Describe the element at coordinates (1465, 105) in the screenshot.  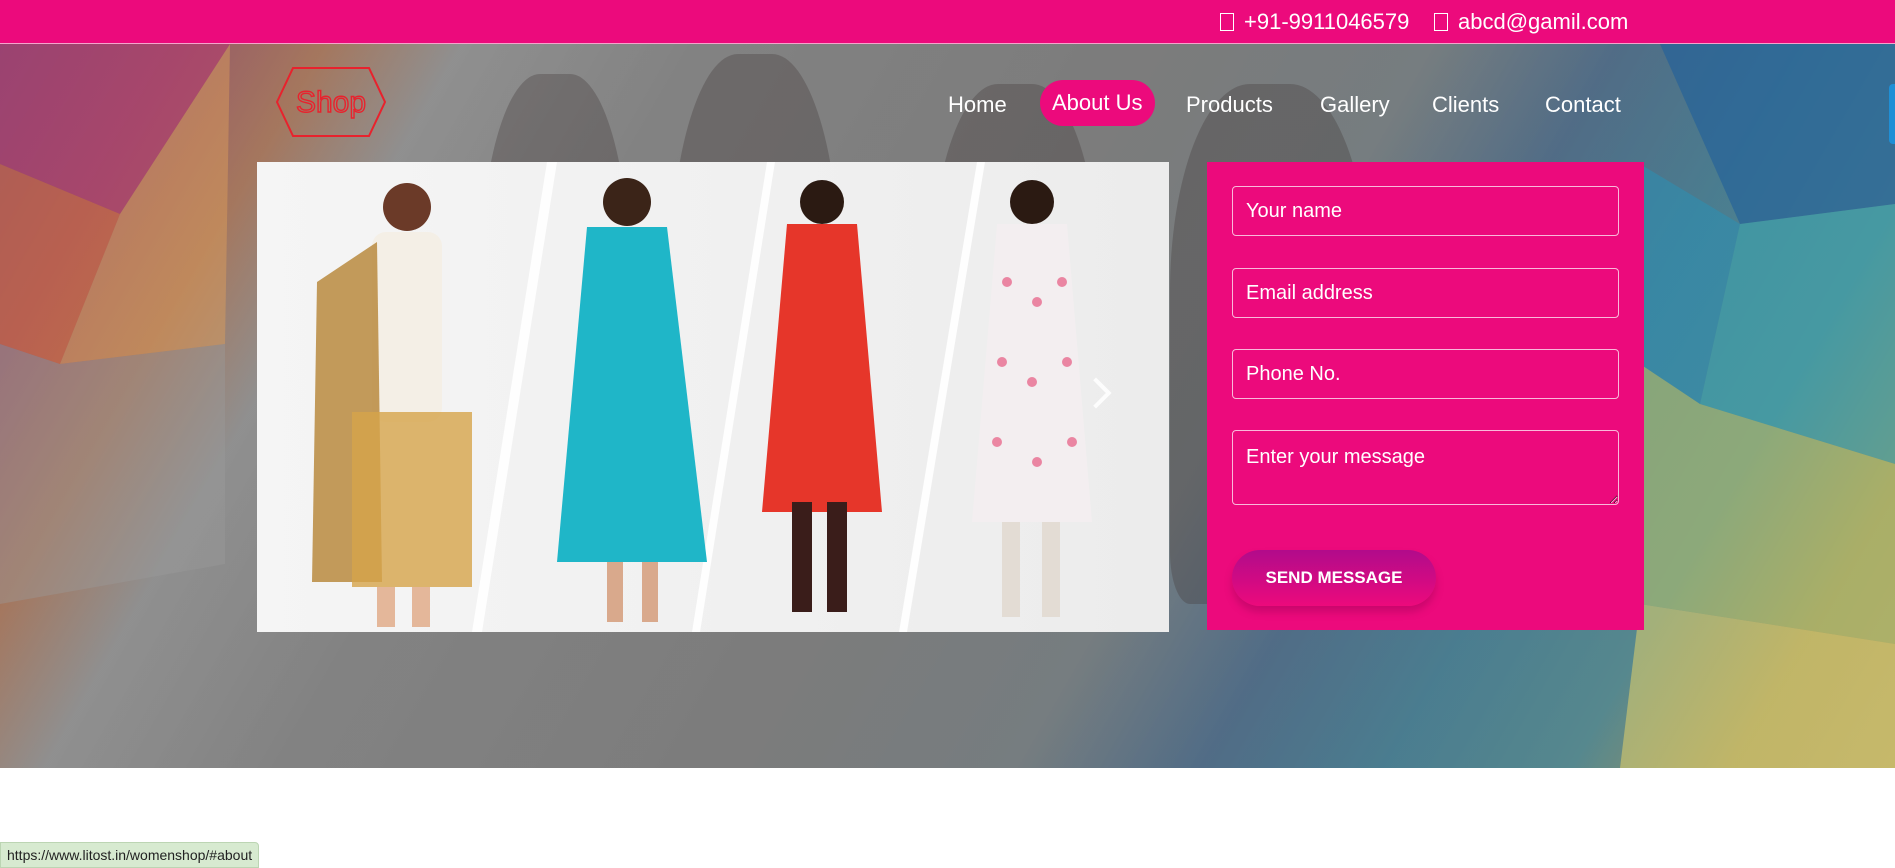
I see `nav-clients: Clients` at that location.